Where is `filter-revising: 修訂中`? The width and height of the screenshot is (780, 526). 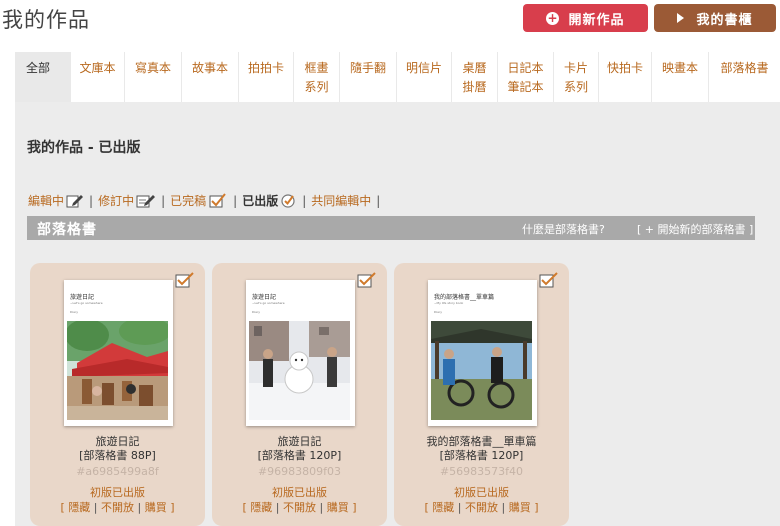 filter-revising: 修訂中 is located at coordinates (127, 200).